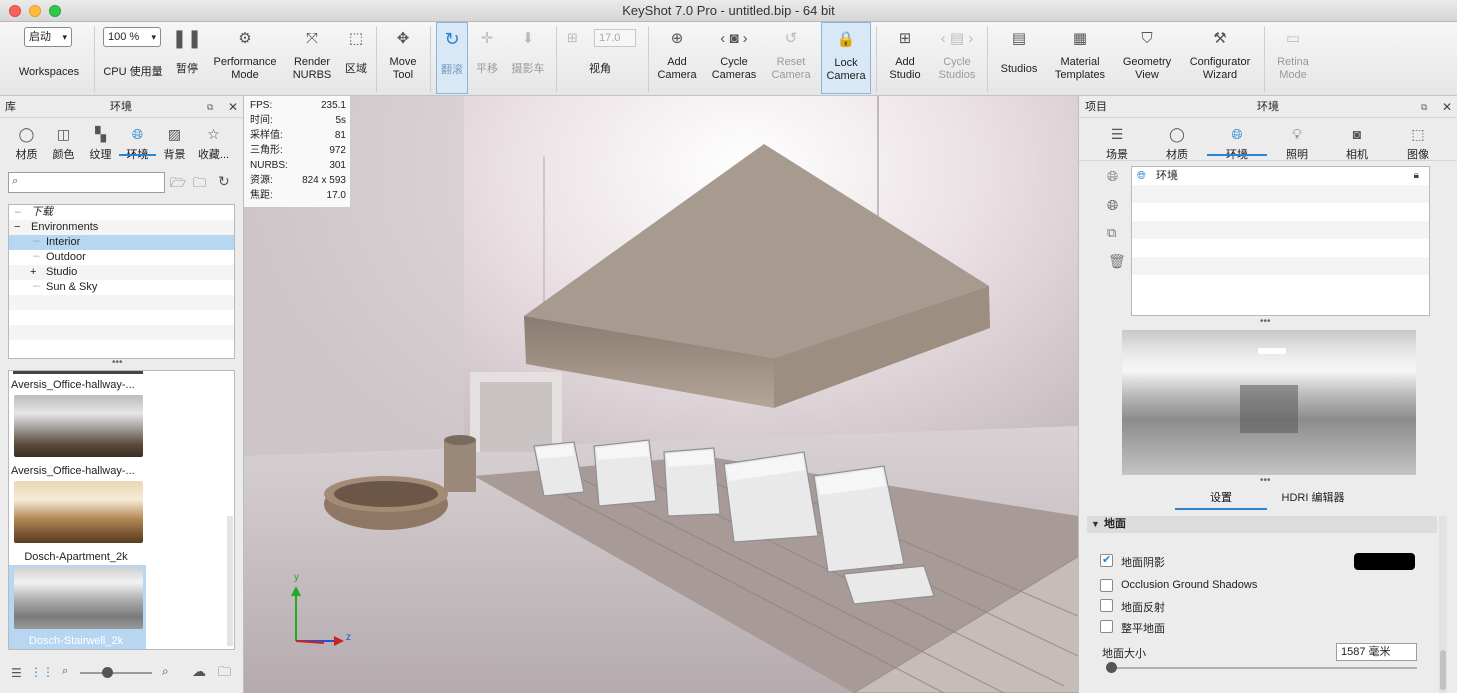  I want to click on region-button: ⬚ 区域, so click(356, 58).